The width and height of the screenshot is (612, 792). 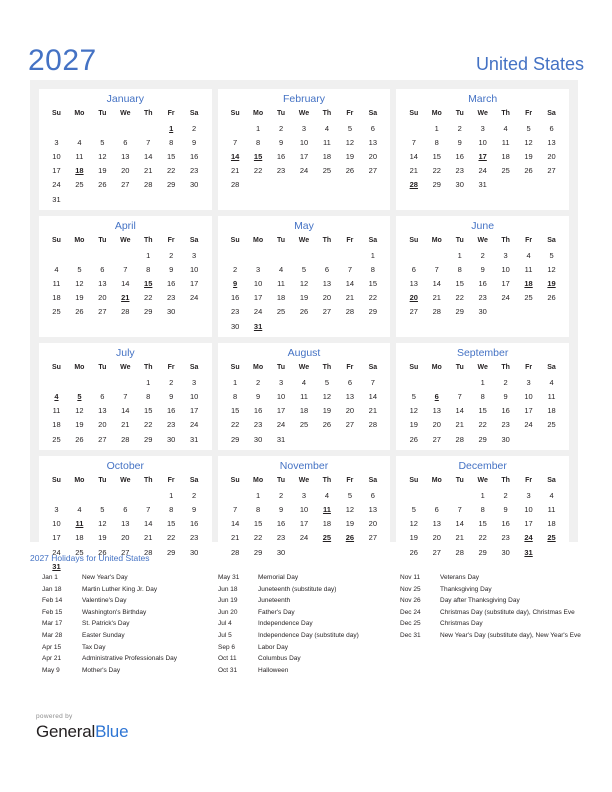 What do you see at coordinates (194, 439) in the screenshot?
I see `day-cell: 31` at bounding box center [194, 439].